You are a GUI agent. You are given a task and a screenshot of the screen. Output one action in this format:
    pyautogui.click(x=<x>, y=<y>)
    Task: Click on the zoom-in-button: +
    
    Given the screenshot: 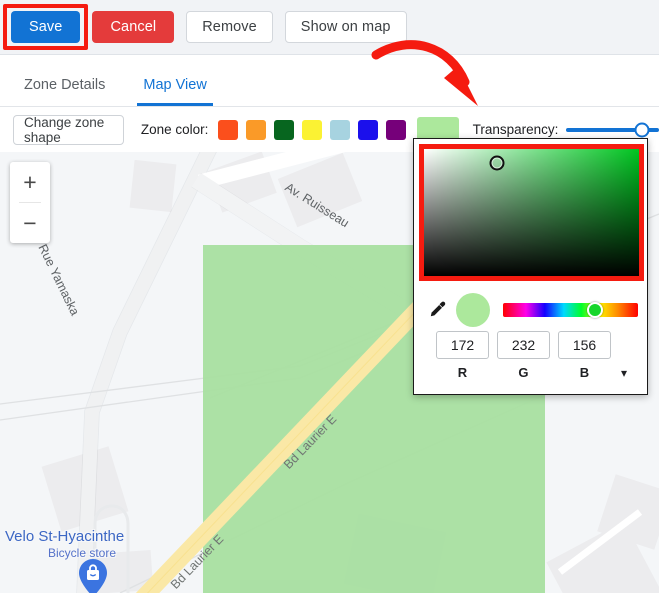 What is the action you would take?
    pyautogui.click(x=30, y=182)
    